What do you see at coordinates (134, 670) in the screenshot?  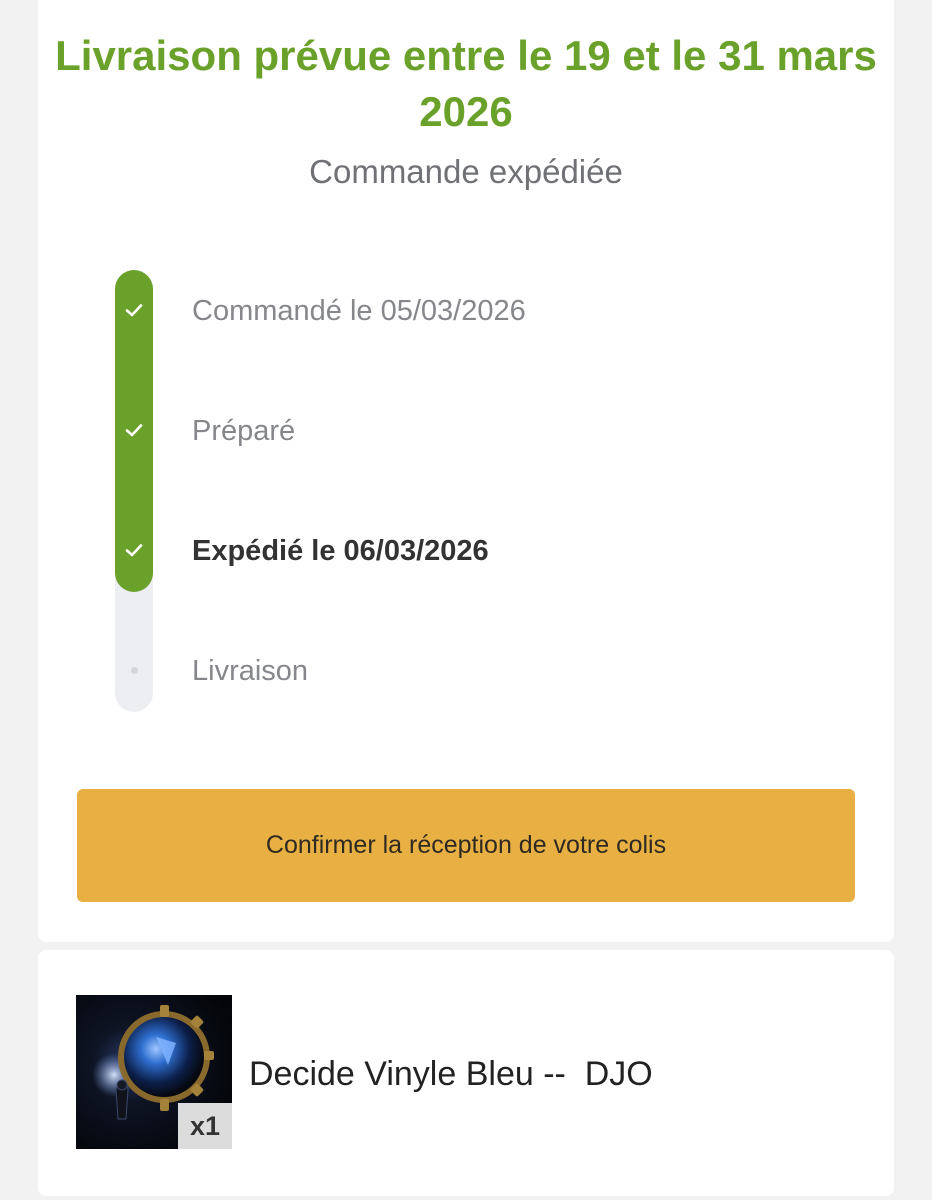 I see `dot-icon` at bounding box center [134, 670].